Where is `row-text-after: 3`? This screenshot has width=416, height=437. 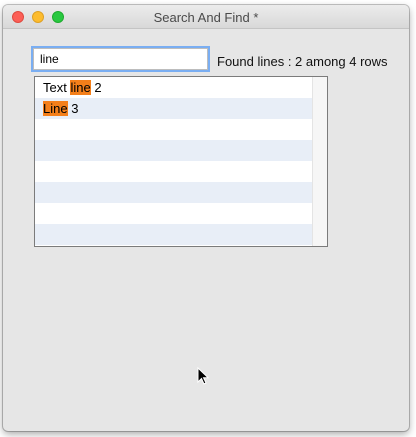 row-text-after: 3 is located at coordinates (73, 108).